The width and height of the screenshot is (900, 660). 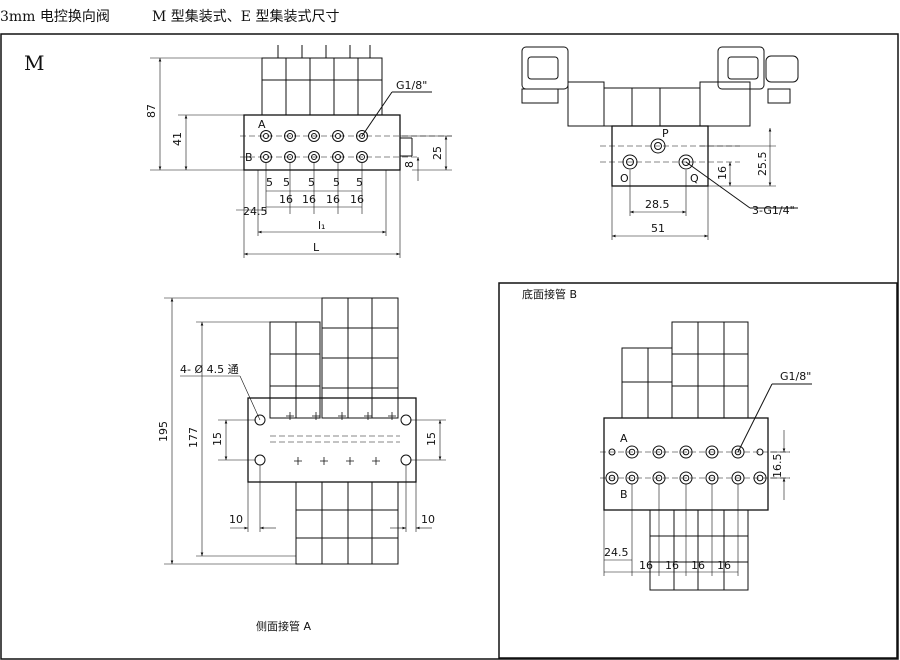 What do you see at coordinates (286, 199) in the screenshot?
I see `front-dim-16a: 16` at bounding box center [286, 199].